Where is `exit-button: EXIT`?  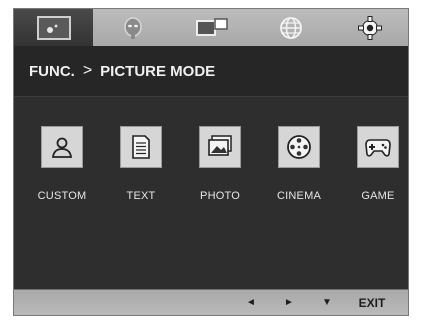
exit-button: EXIT is located at coordinates (372, 302).